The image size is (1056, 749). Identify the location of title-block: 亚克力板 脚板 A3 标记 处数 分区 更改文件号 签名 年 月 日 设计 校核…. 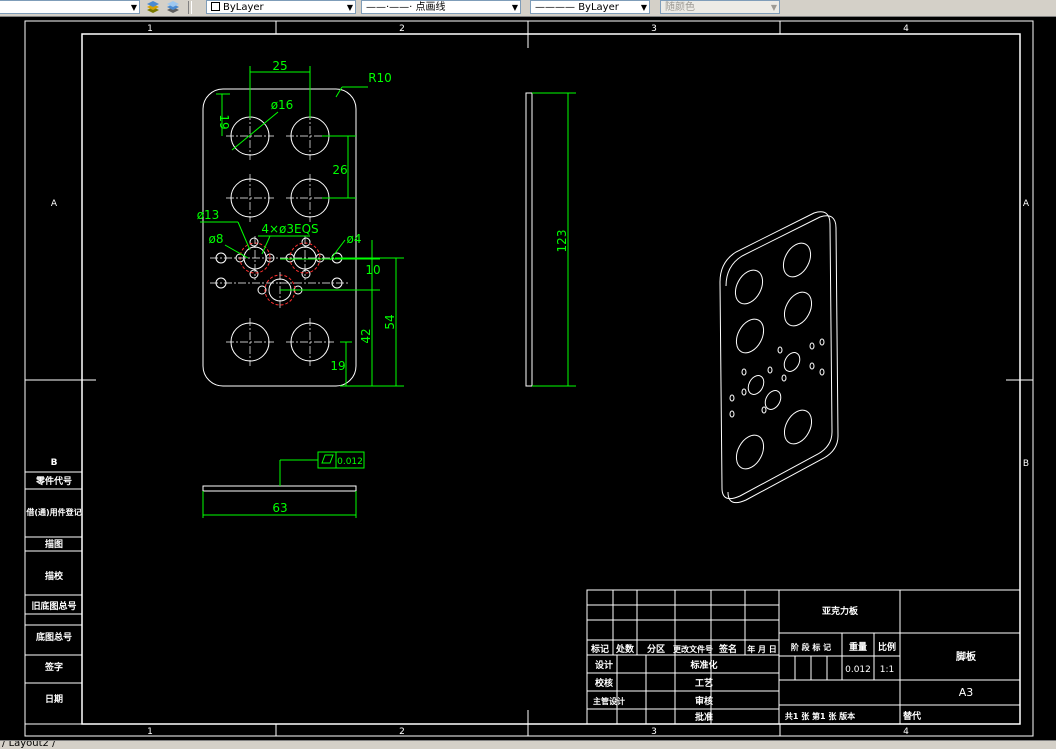
(803, 657).